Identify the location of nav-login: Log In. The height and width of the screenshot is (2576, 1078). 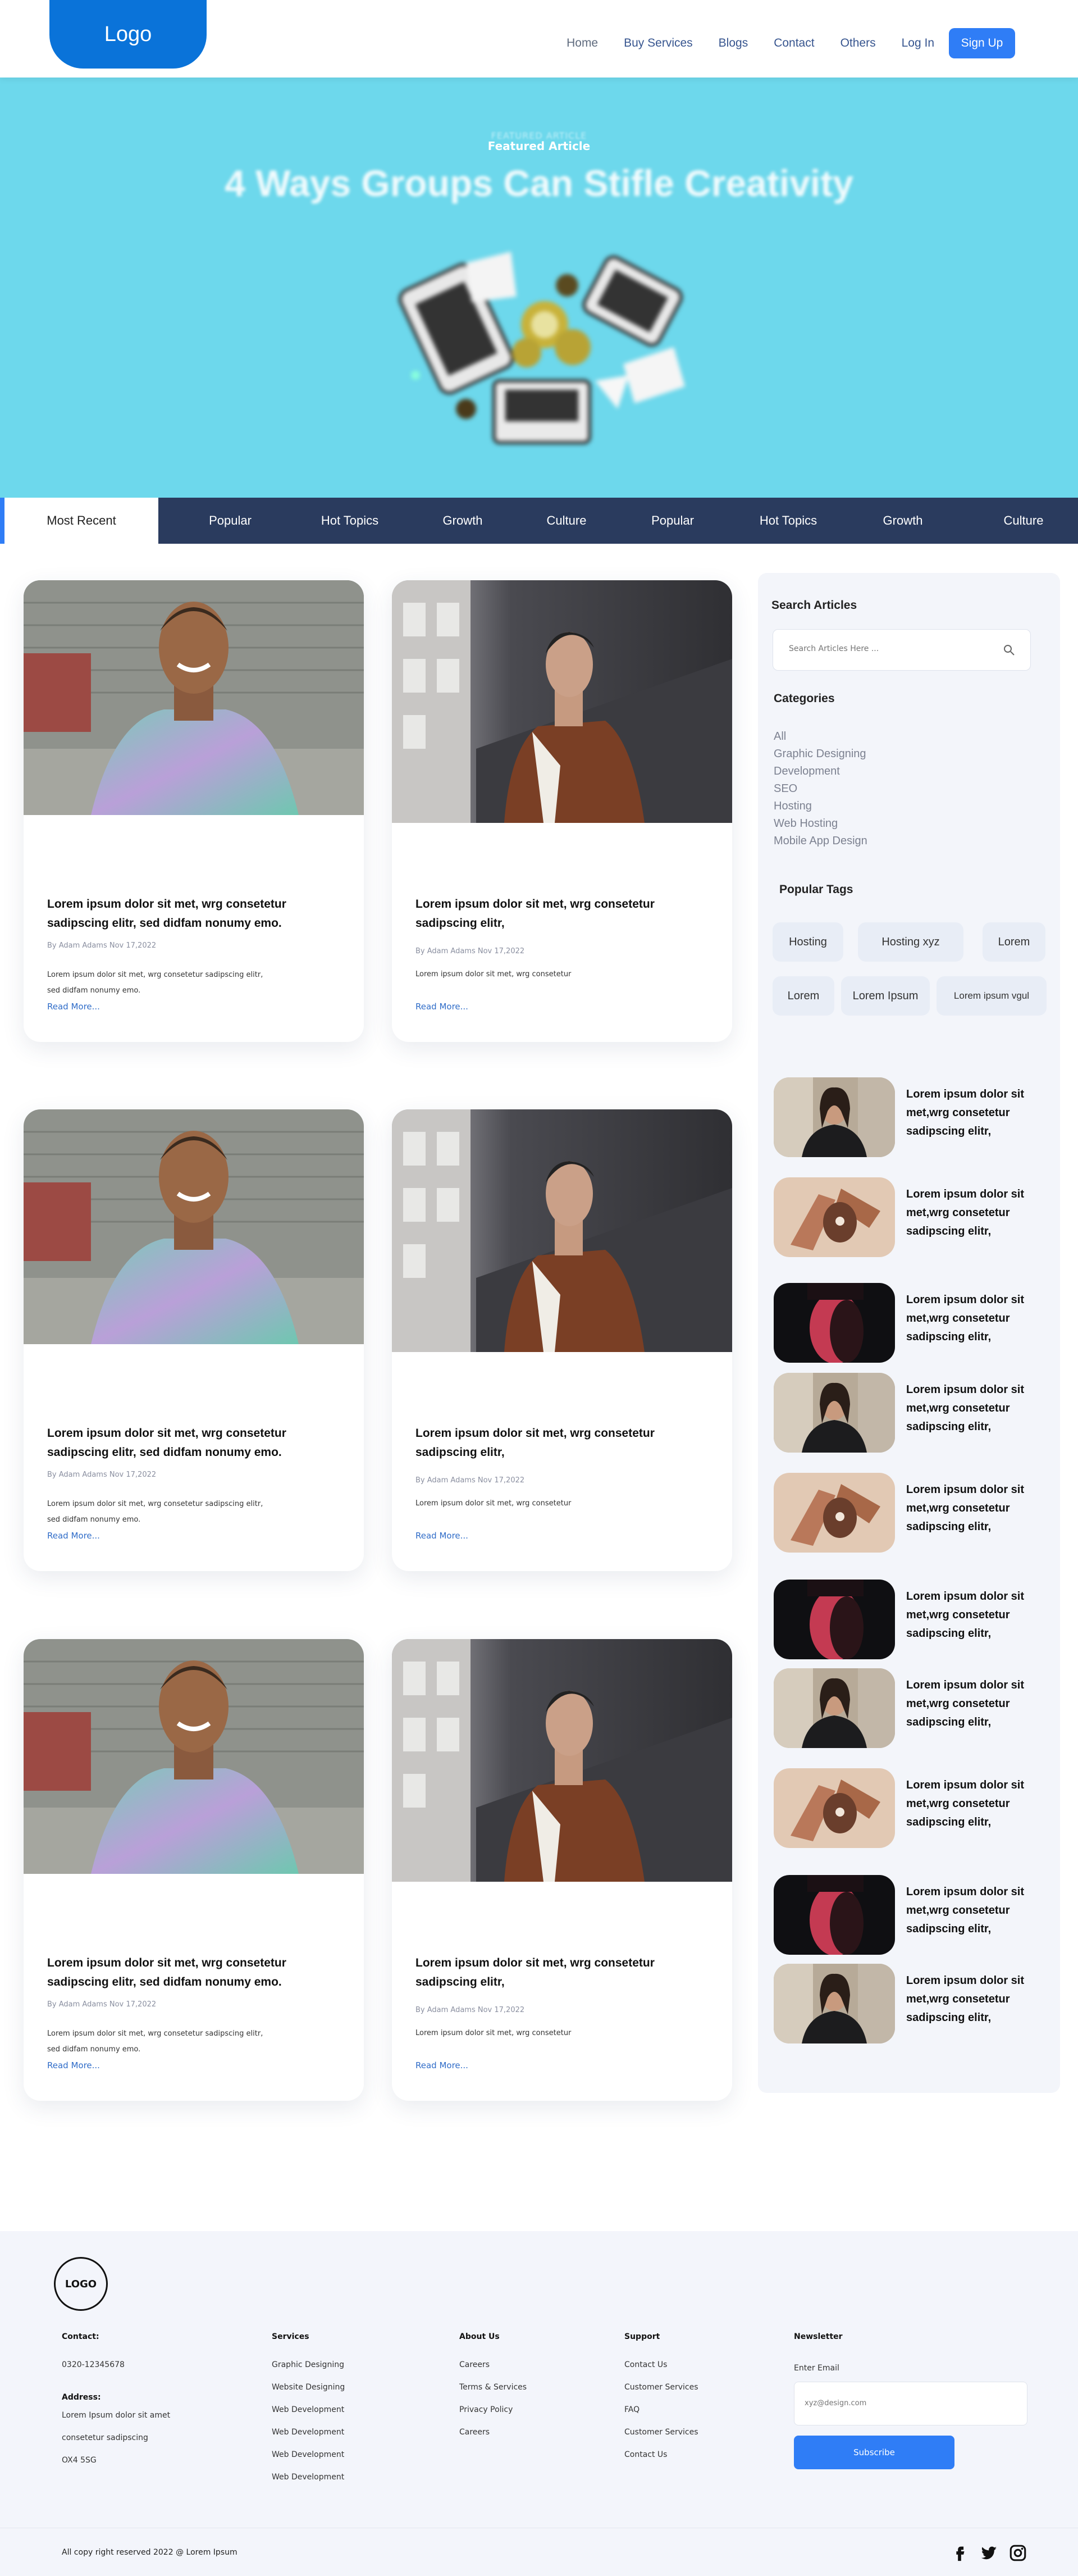
(918, 43).